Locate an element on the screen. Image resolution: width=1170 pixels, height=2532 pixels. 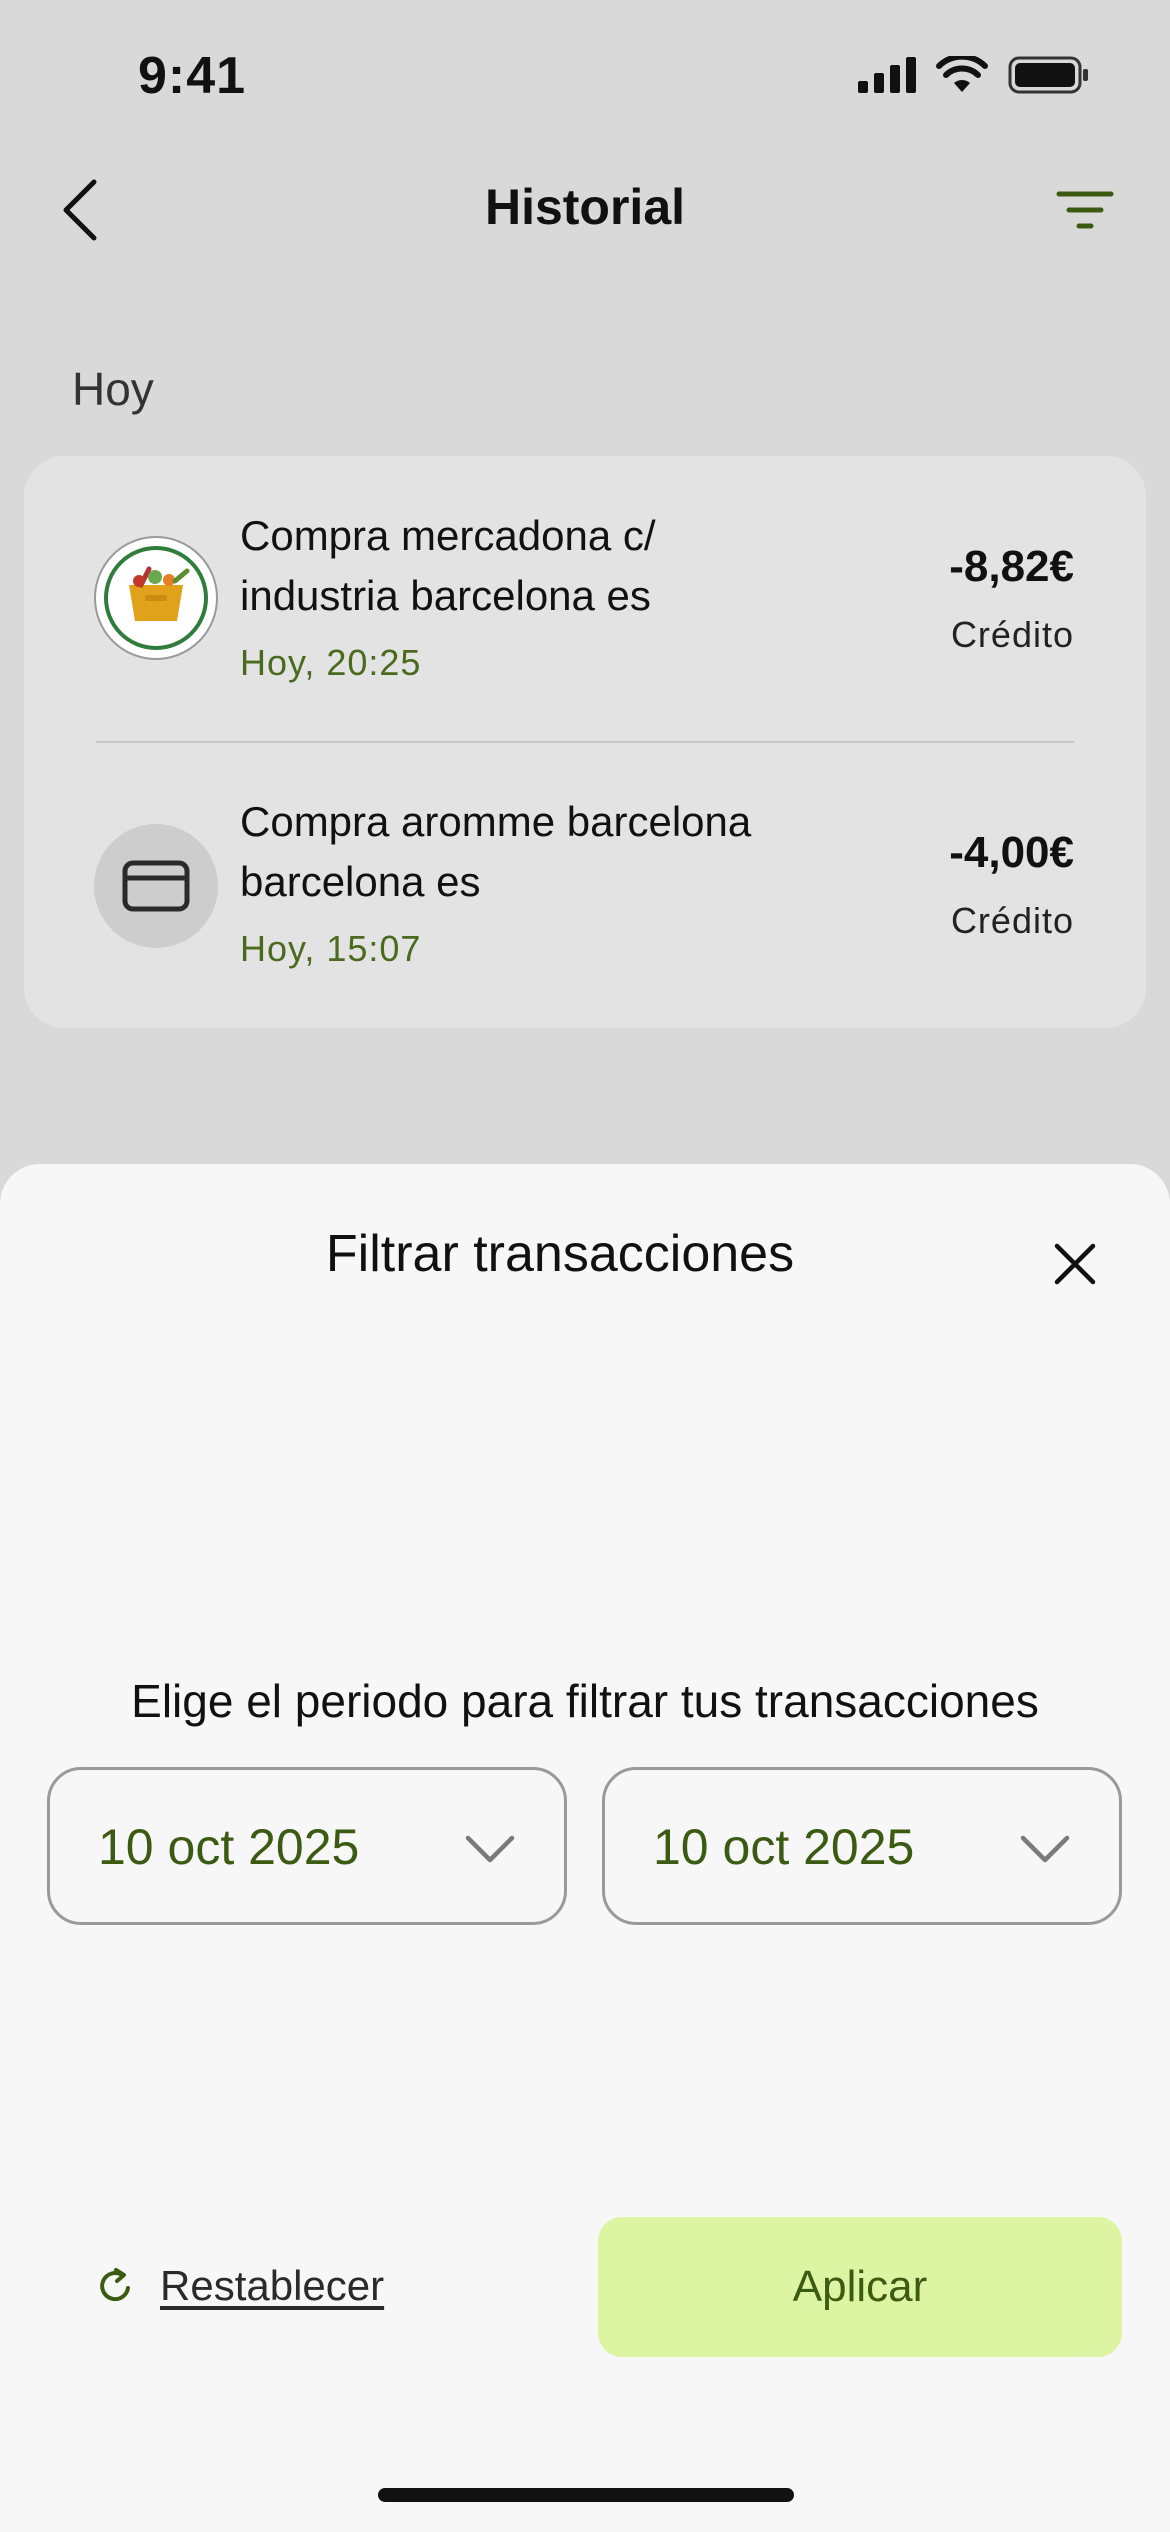
reset-button: Restablecer is located at coordinates (240, 2286).